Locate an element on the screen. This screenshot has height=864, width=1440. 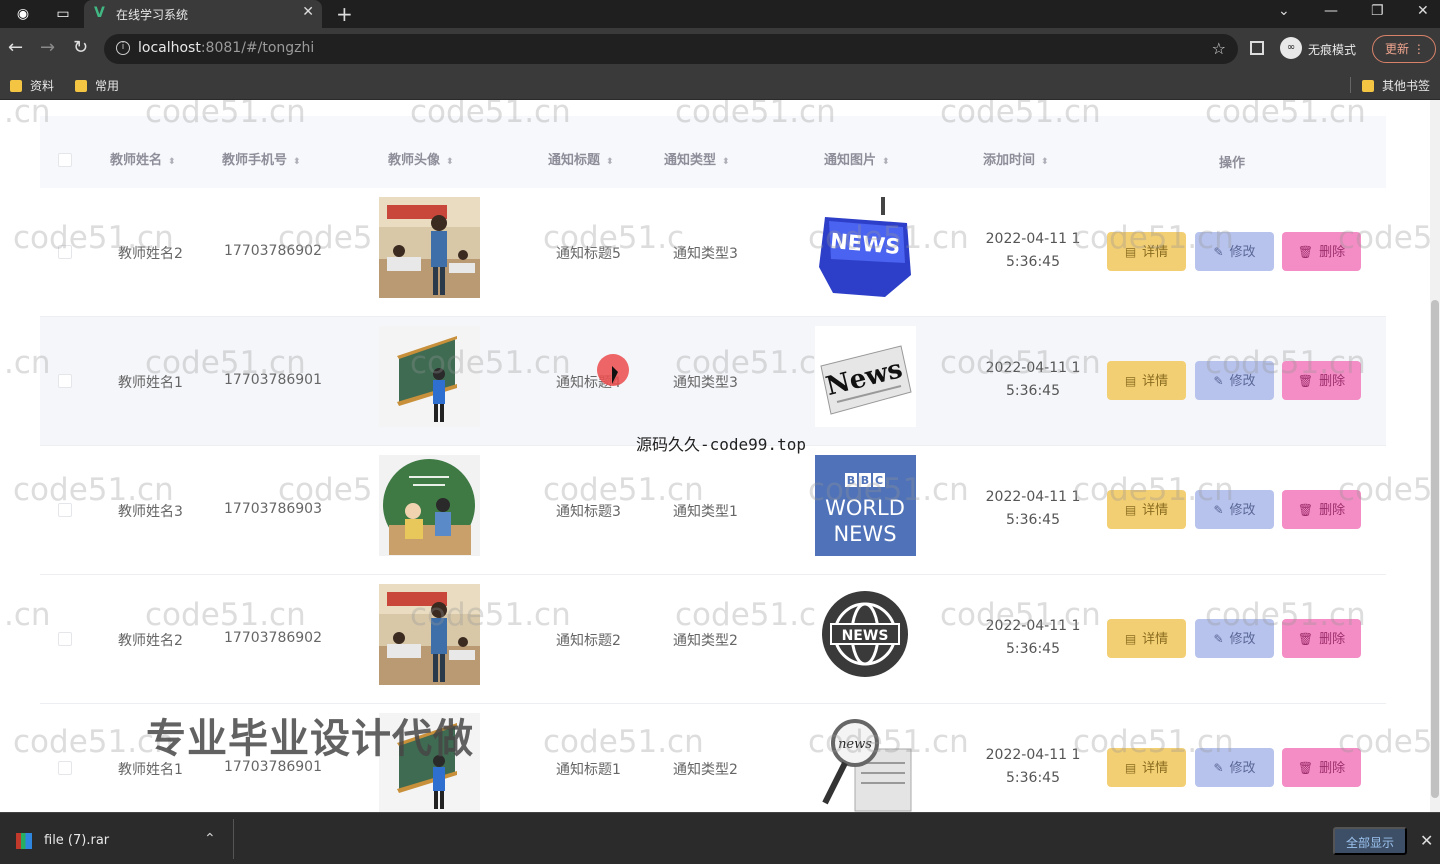
restore-button: ❐ is located at coordinates (1377, 11).